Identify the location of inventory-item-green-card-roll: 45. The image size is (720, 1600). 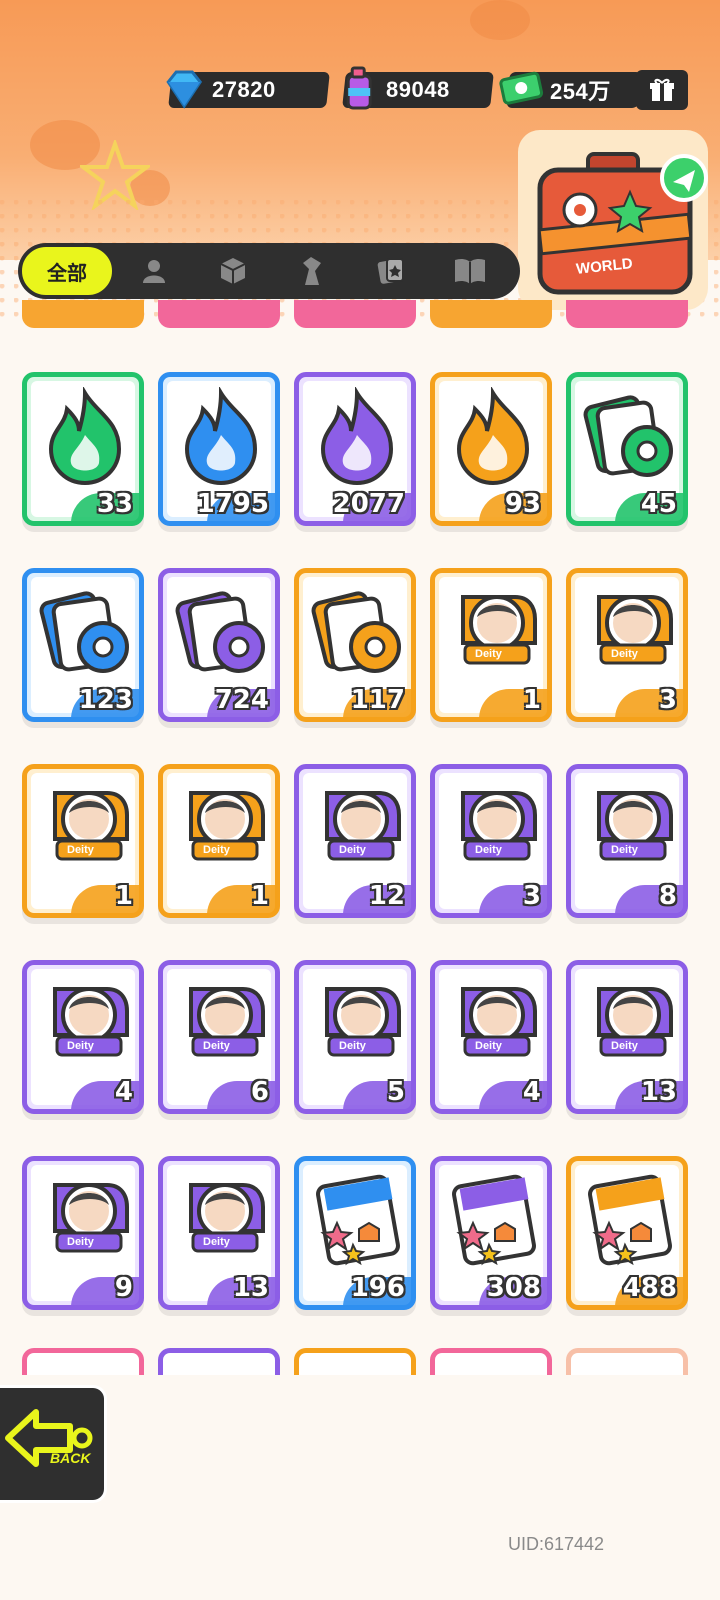
(627, 449).